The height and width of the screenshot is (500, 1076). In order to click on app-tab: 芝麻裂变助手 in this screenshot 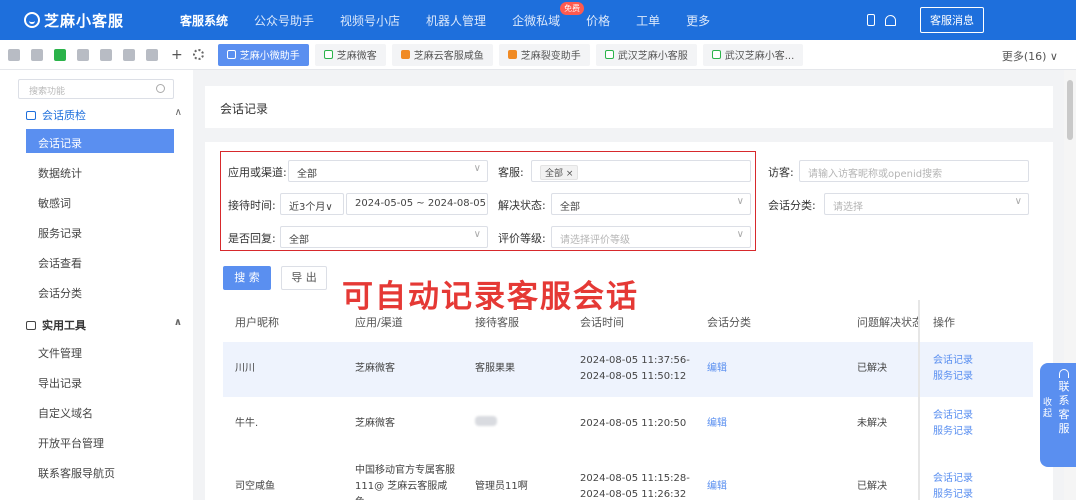, I will do `click(544, 54)`.